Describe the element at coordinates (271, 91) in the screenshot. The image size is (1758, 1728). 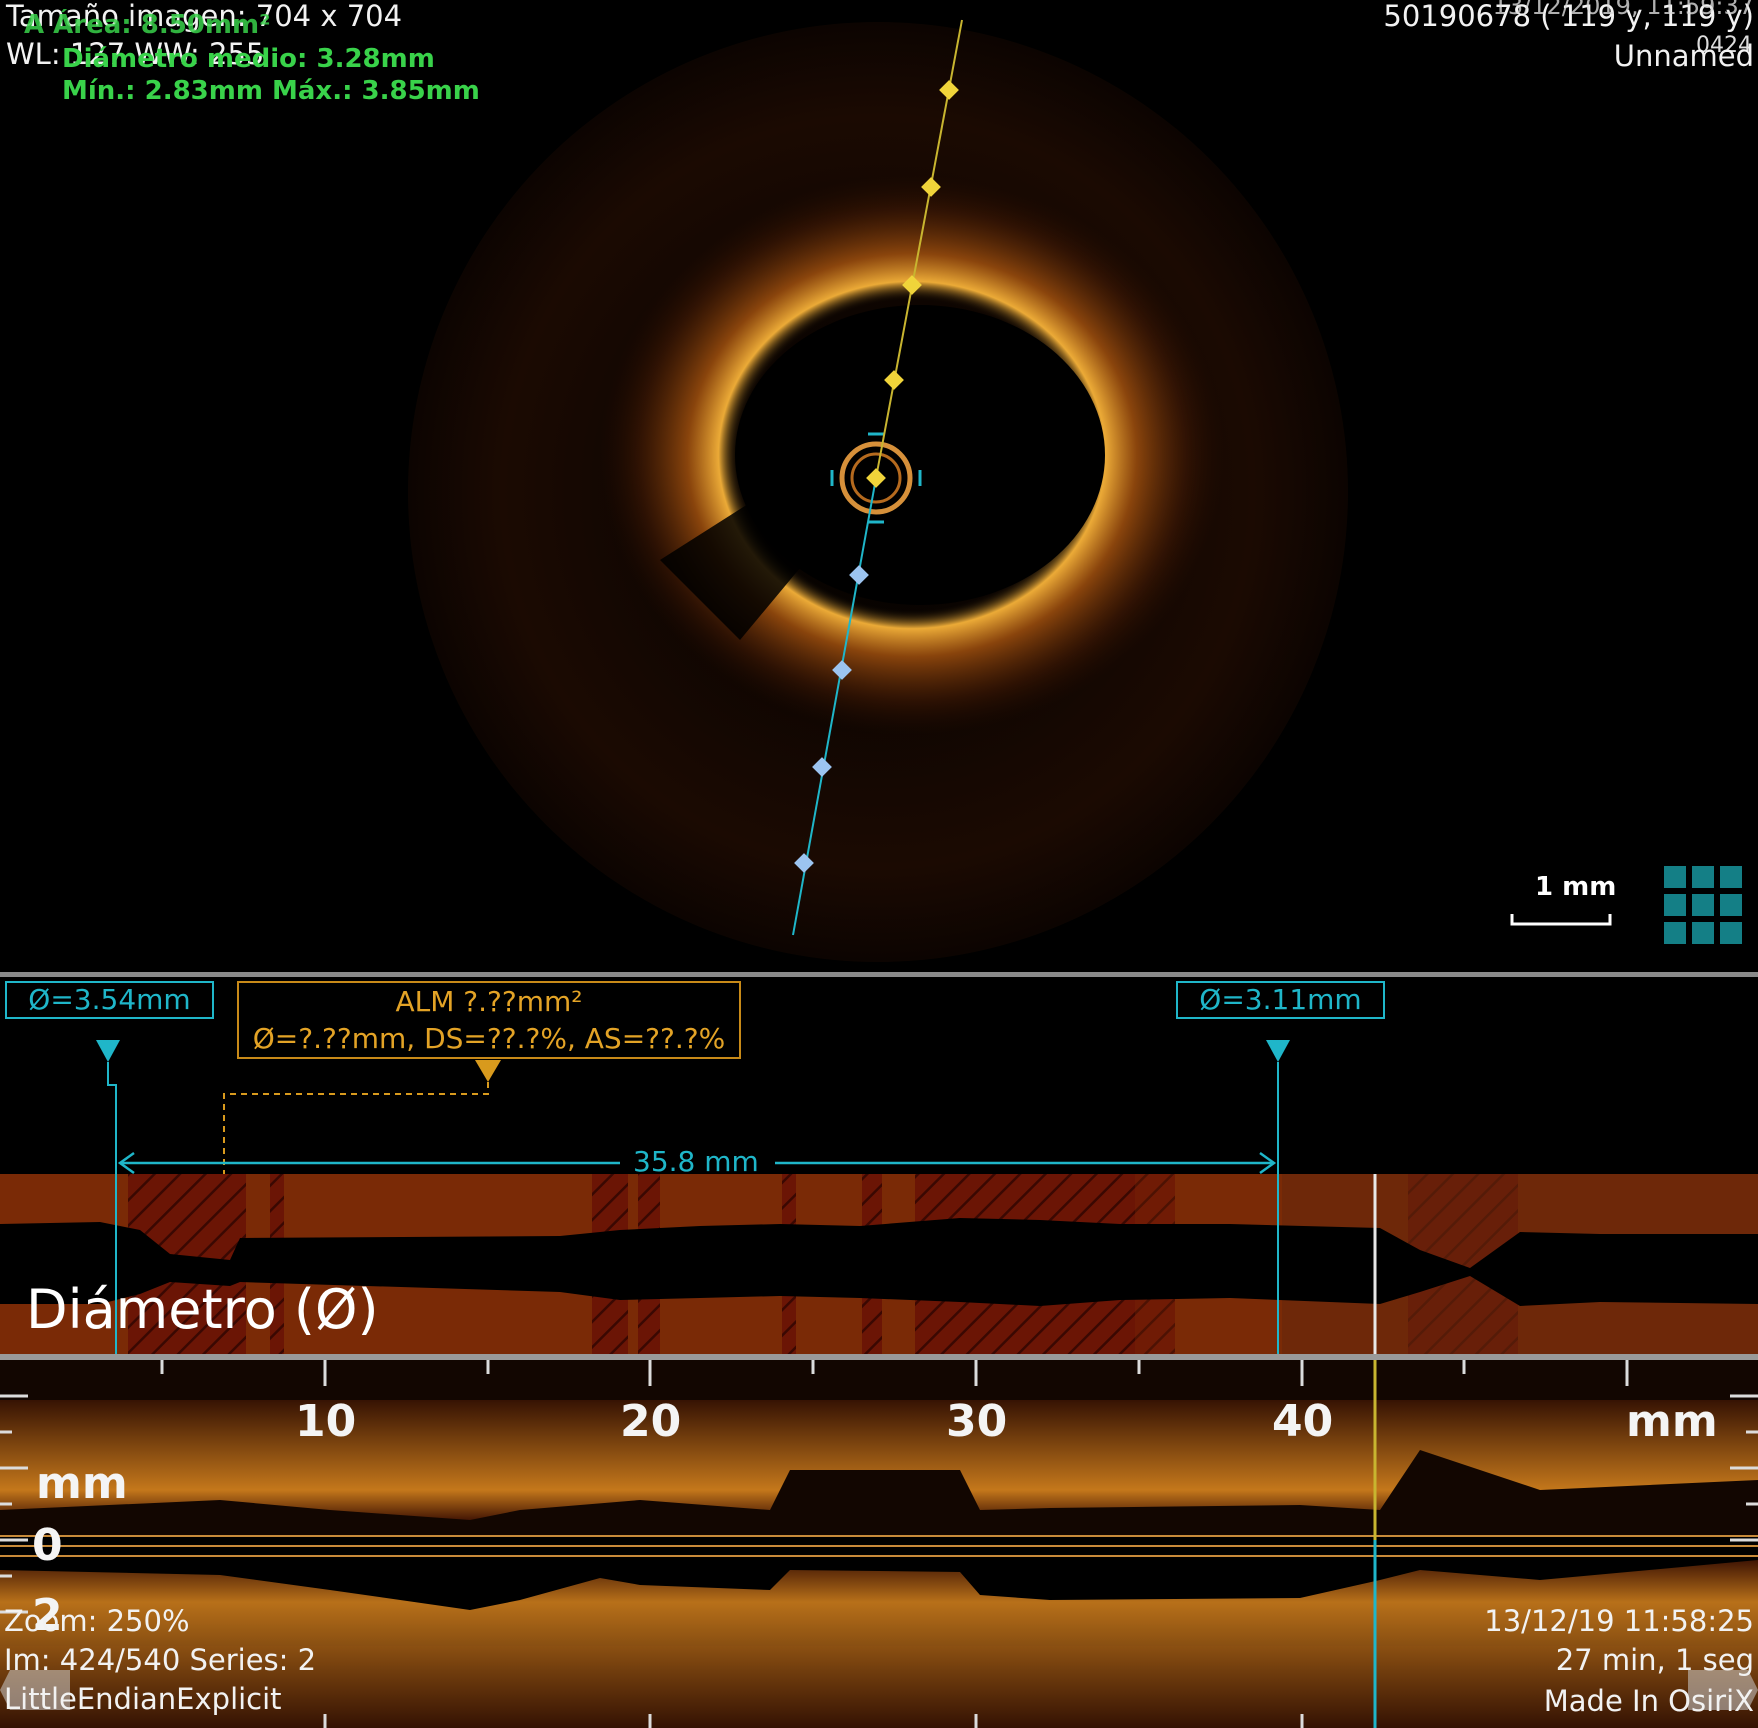
I see `minmax-measure: Mín.: 2.83mm Máx.: 3.85mm` at that location.